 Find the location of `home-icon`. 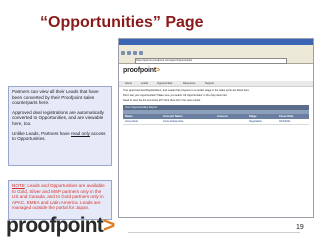

home-icon is located at coordinates (141, 53).